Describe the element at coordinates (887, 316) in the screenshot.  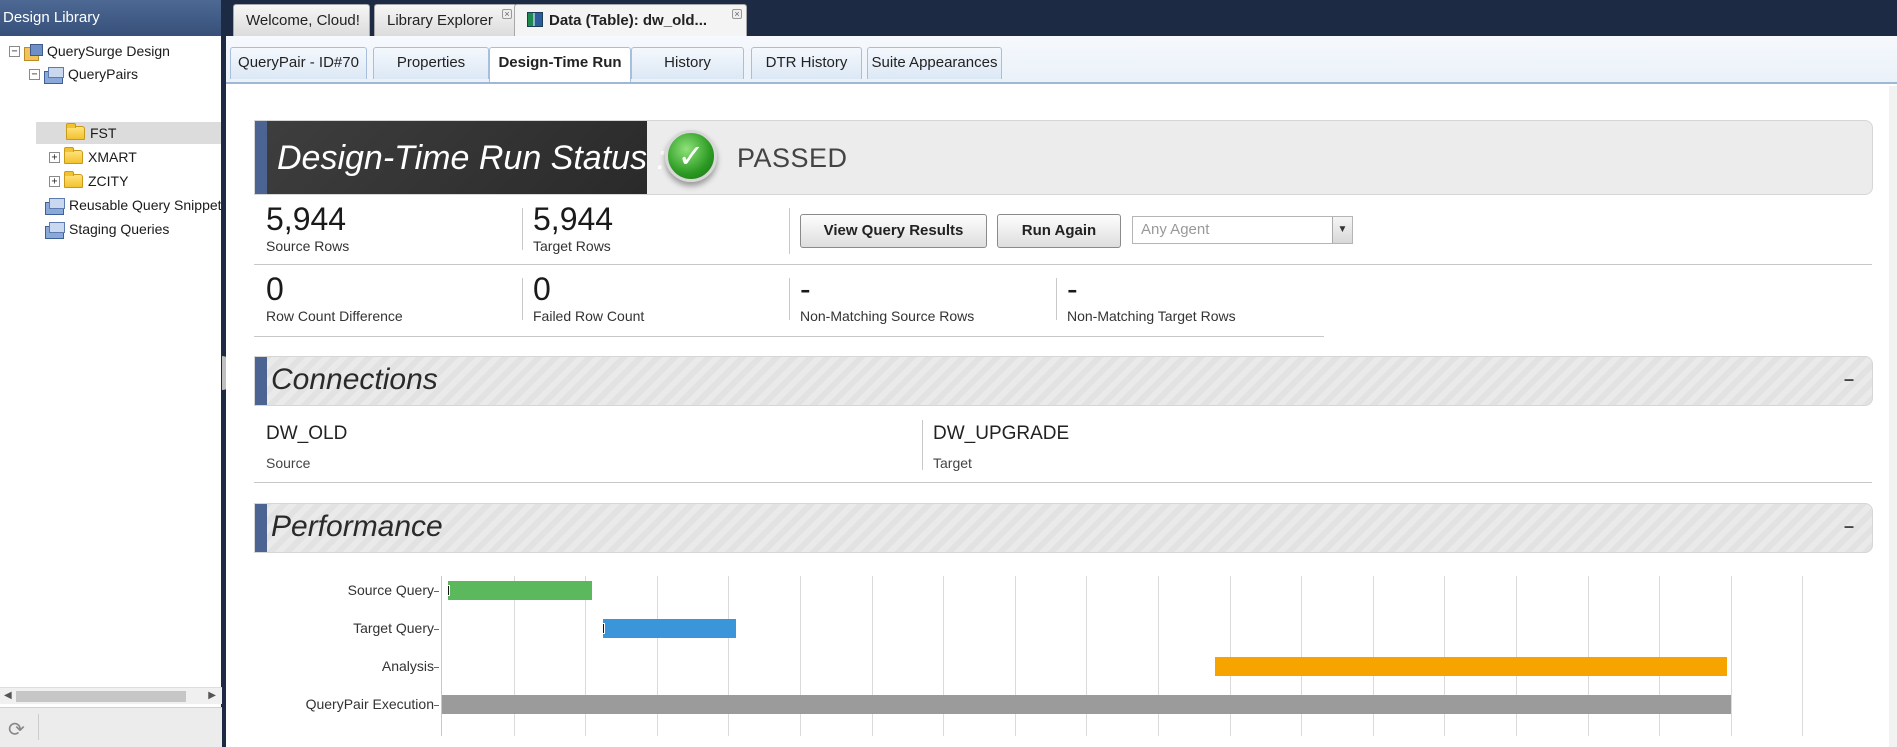
I see `metric-label: Non-Matching Source Rows` at that location.